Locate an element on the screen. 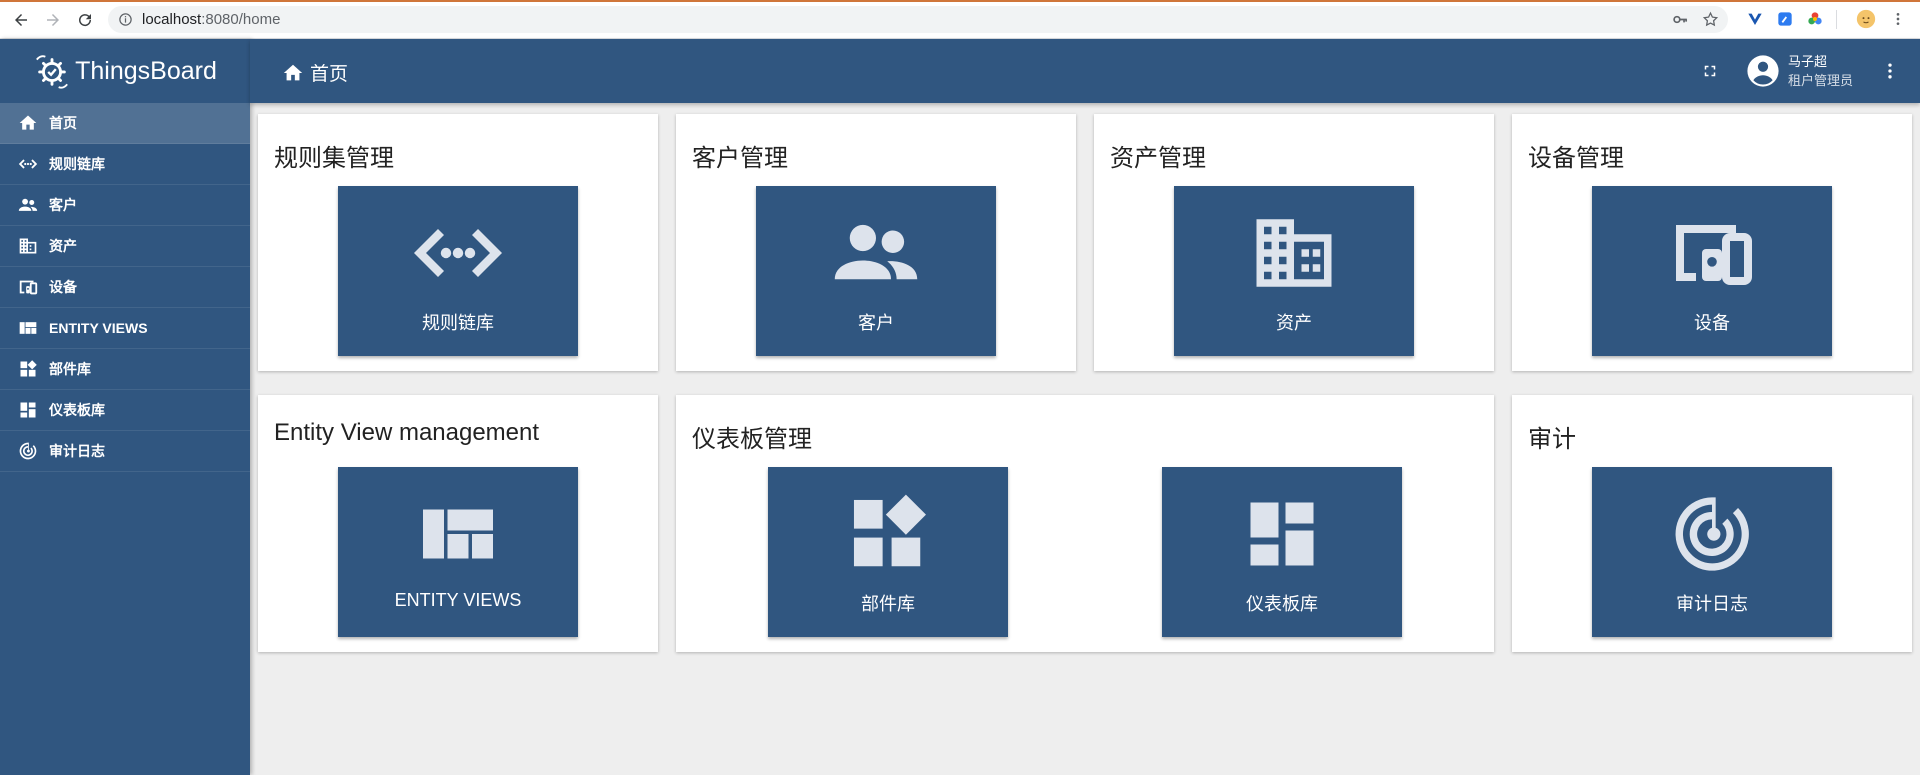  forward-button is located at coordinates (53, 20).